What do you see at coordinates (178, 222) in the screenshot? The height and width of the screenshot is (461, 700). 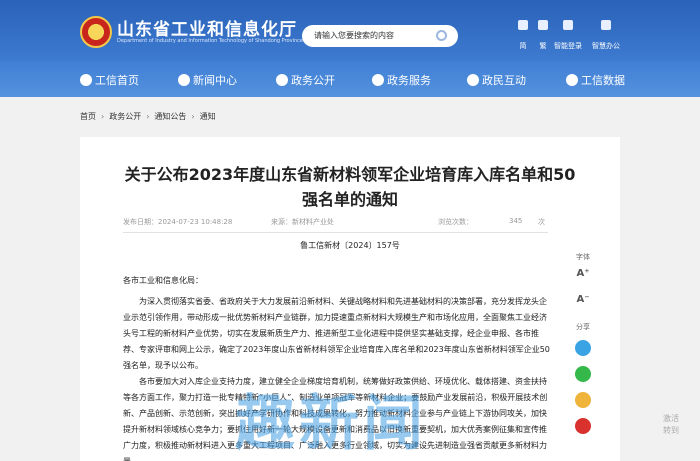 I see `publish-date: 发布日期：2024-07-23 10:48:28` at bounding box center [178, 222].